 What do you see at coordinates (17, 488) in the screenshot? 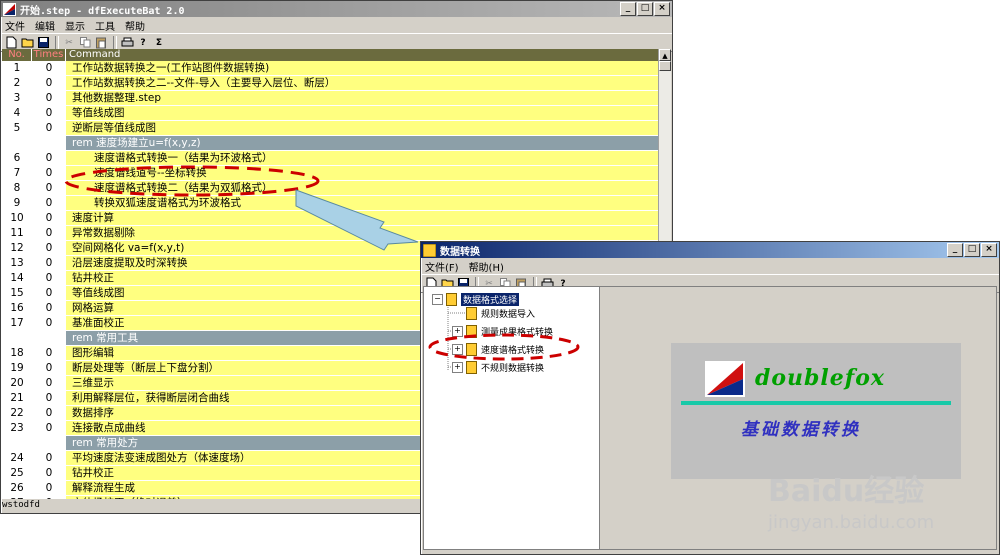
I see `row-number: 26` at bounding box center [17, 488].